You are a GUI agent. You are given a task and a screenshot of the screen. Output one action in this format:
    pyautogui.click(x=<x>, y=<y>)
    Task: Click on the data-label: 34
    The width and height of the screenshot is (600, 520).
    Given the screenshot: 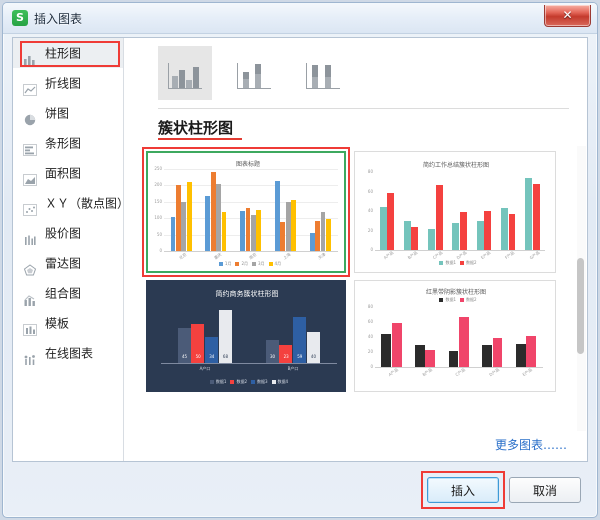 What is the action you would take?
    pyautogui.click(x=212, y=356)
    